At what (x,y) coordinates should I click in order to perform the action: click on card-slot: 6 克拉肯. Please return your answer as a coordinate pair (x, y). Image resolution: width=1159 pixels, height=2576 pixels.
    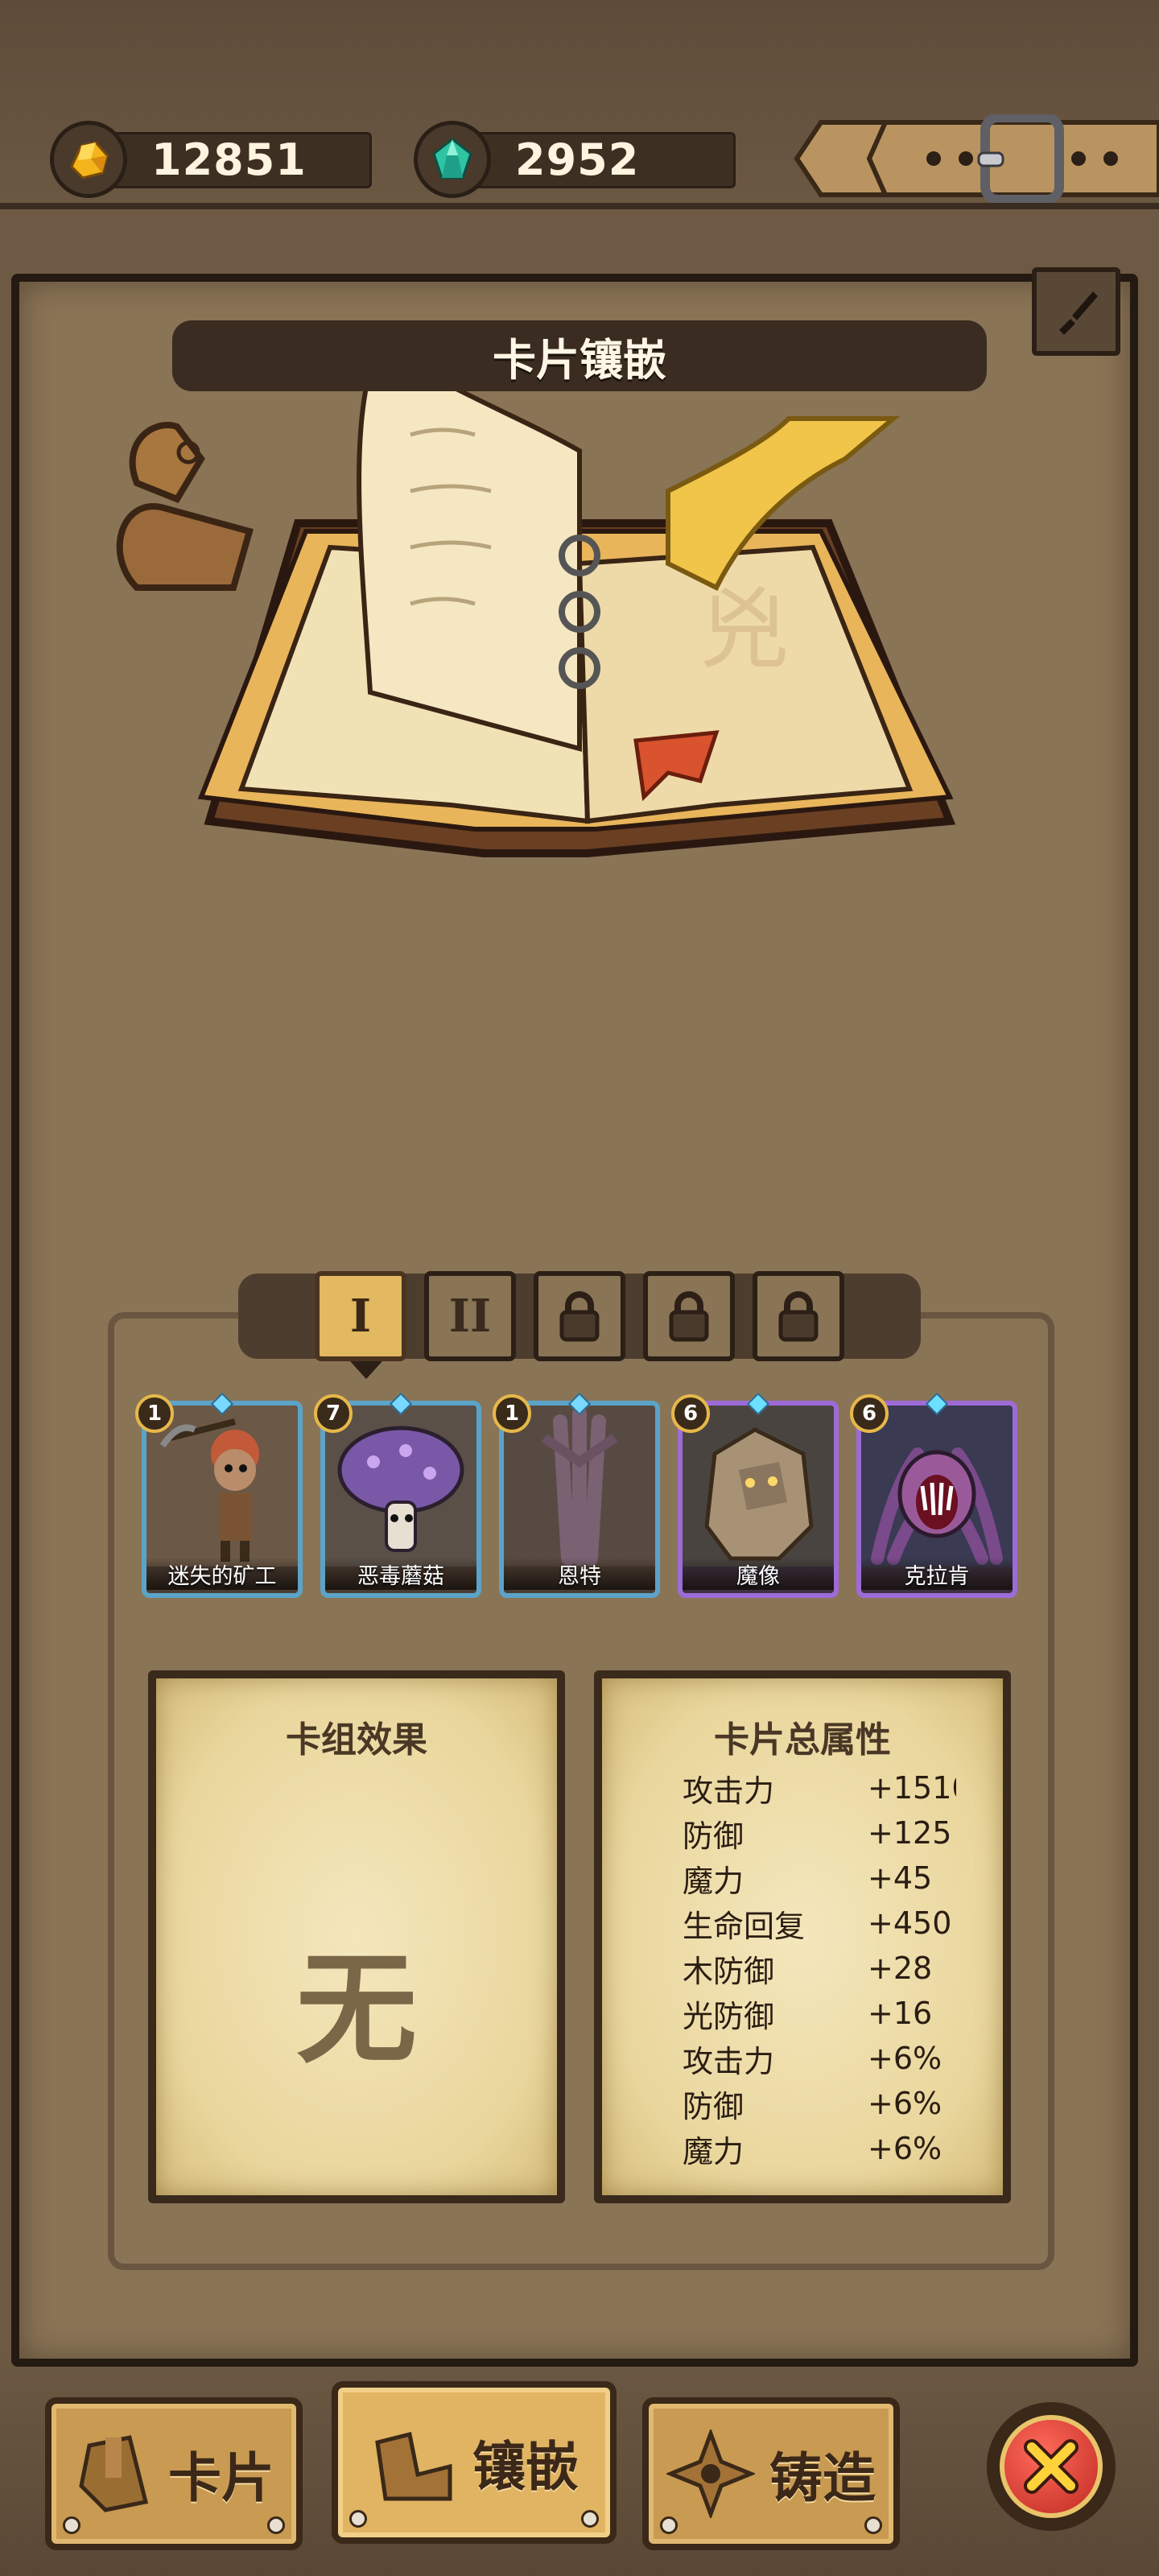
    Looking at the image, I should click on (933, 1495).